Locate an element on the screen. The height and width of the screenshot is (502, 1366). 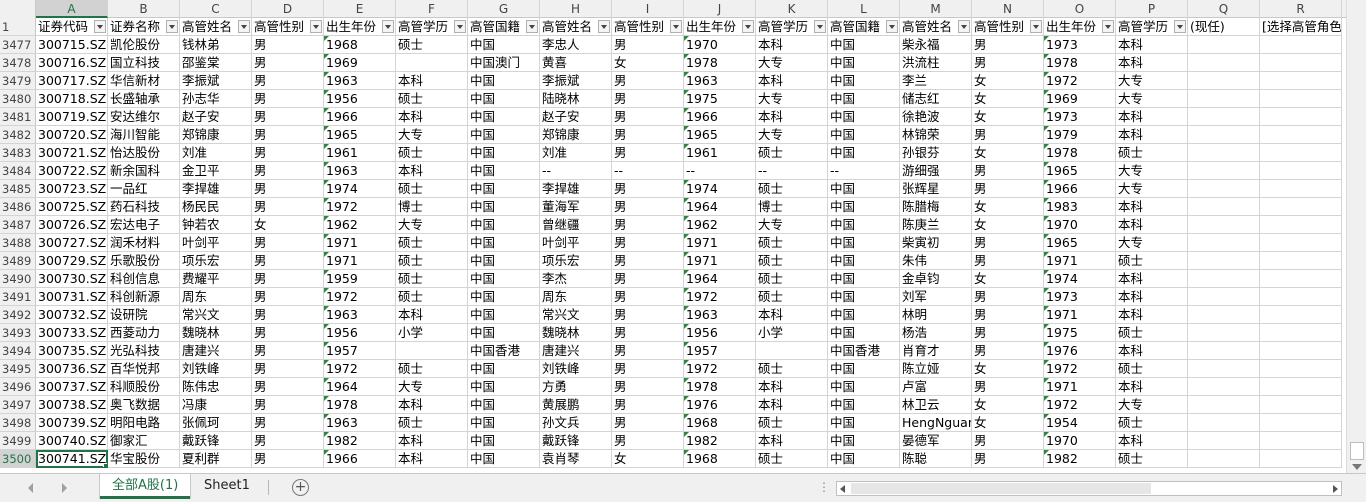
table-cell: 1956 is located at coordinates (360, 99).